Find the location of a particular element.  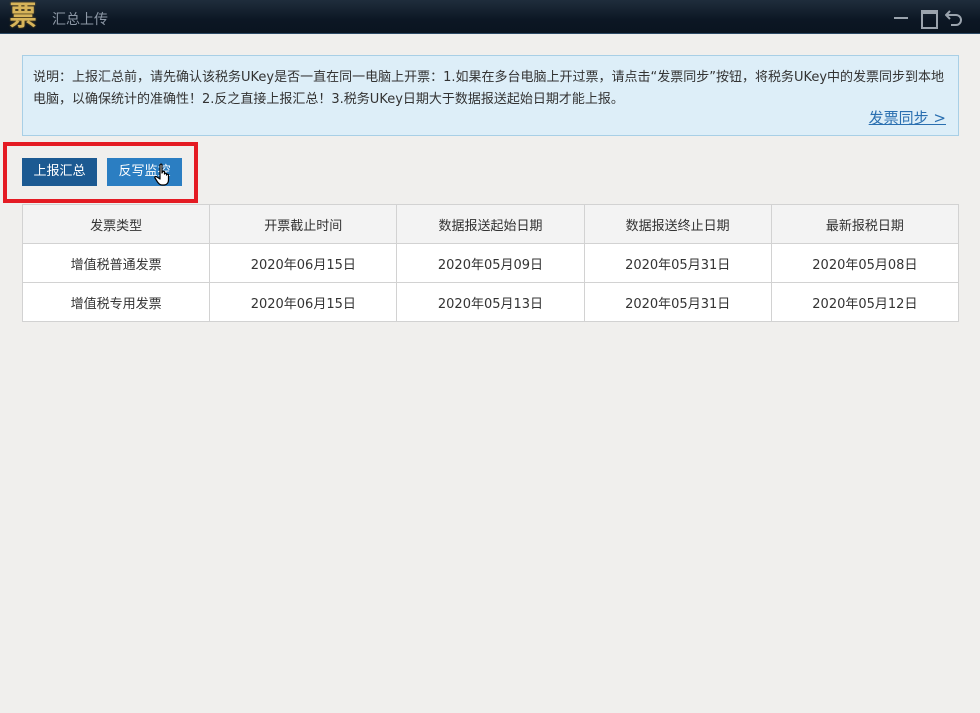

column-header: 开票截止时间 is located at coordinates (303, 224).